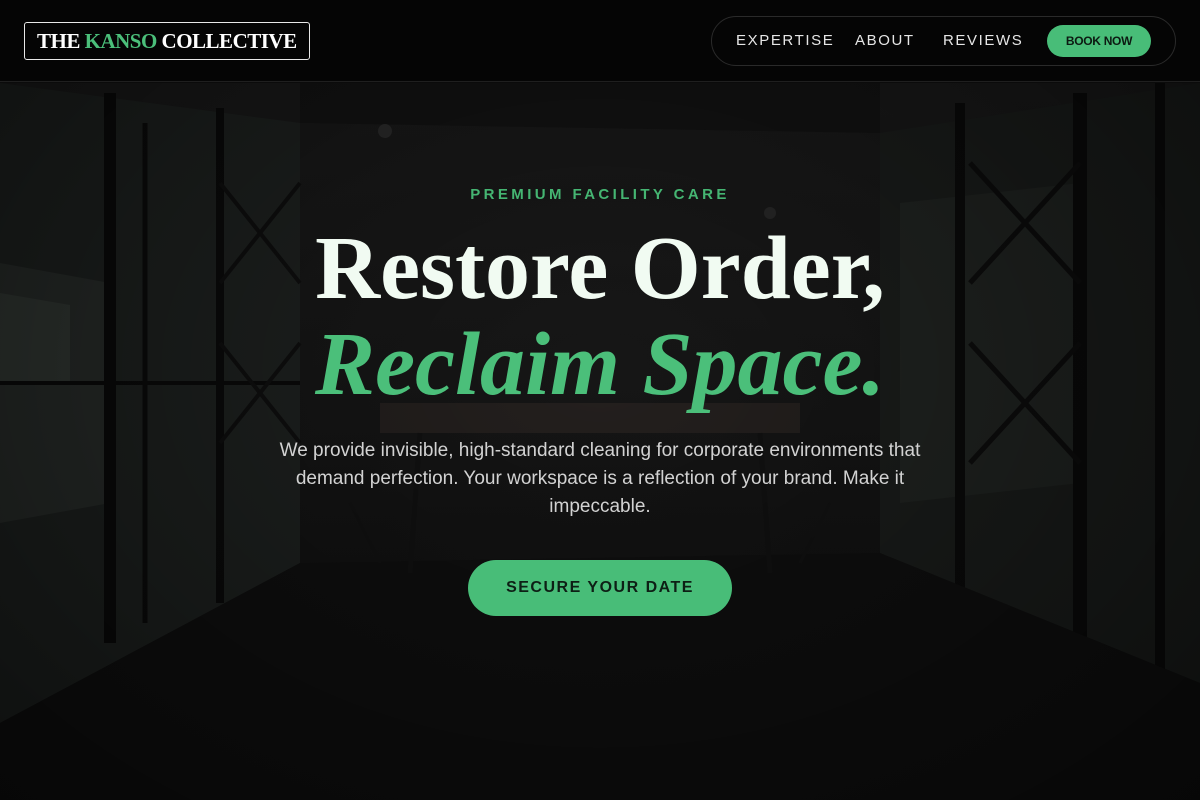  Describe the element at coordinates (600, 194) in the screenshot. I see `hero-eyebrow: PREMIUM FACILITY CARE` at that location.